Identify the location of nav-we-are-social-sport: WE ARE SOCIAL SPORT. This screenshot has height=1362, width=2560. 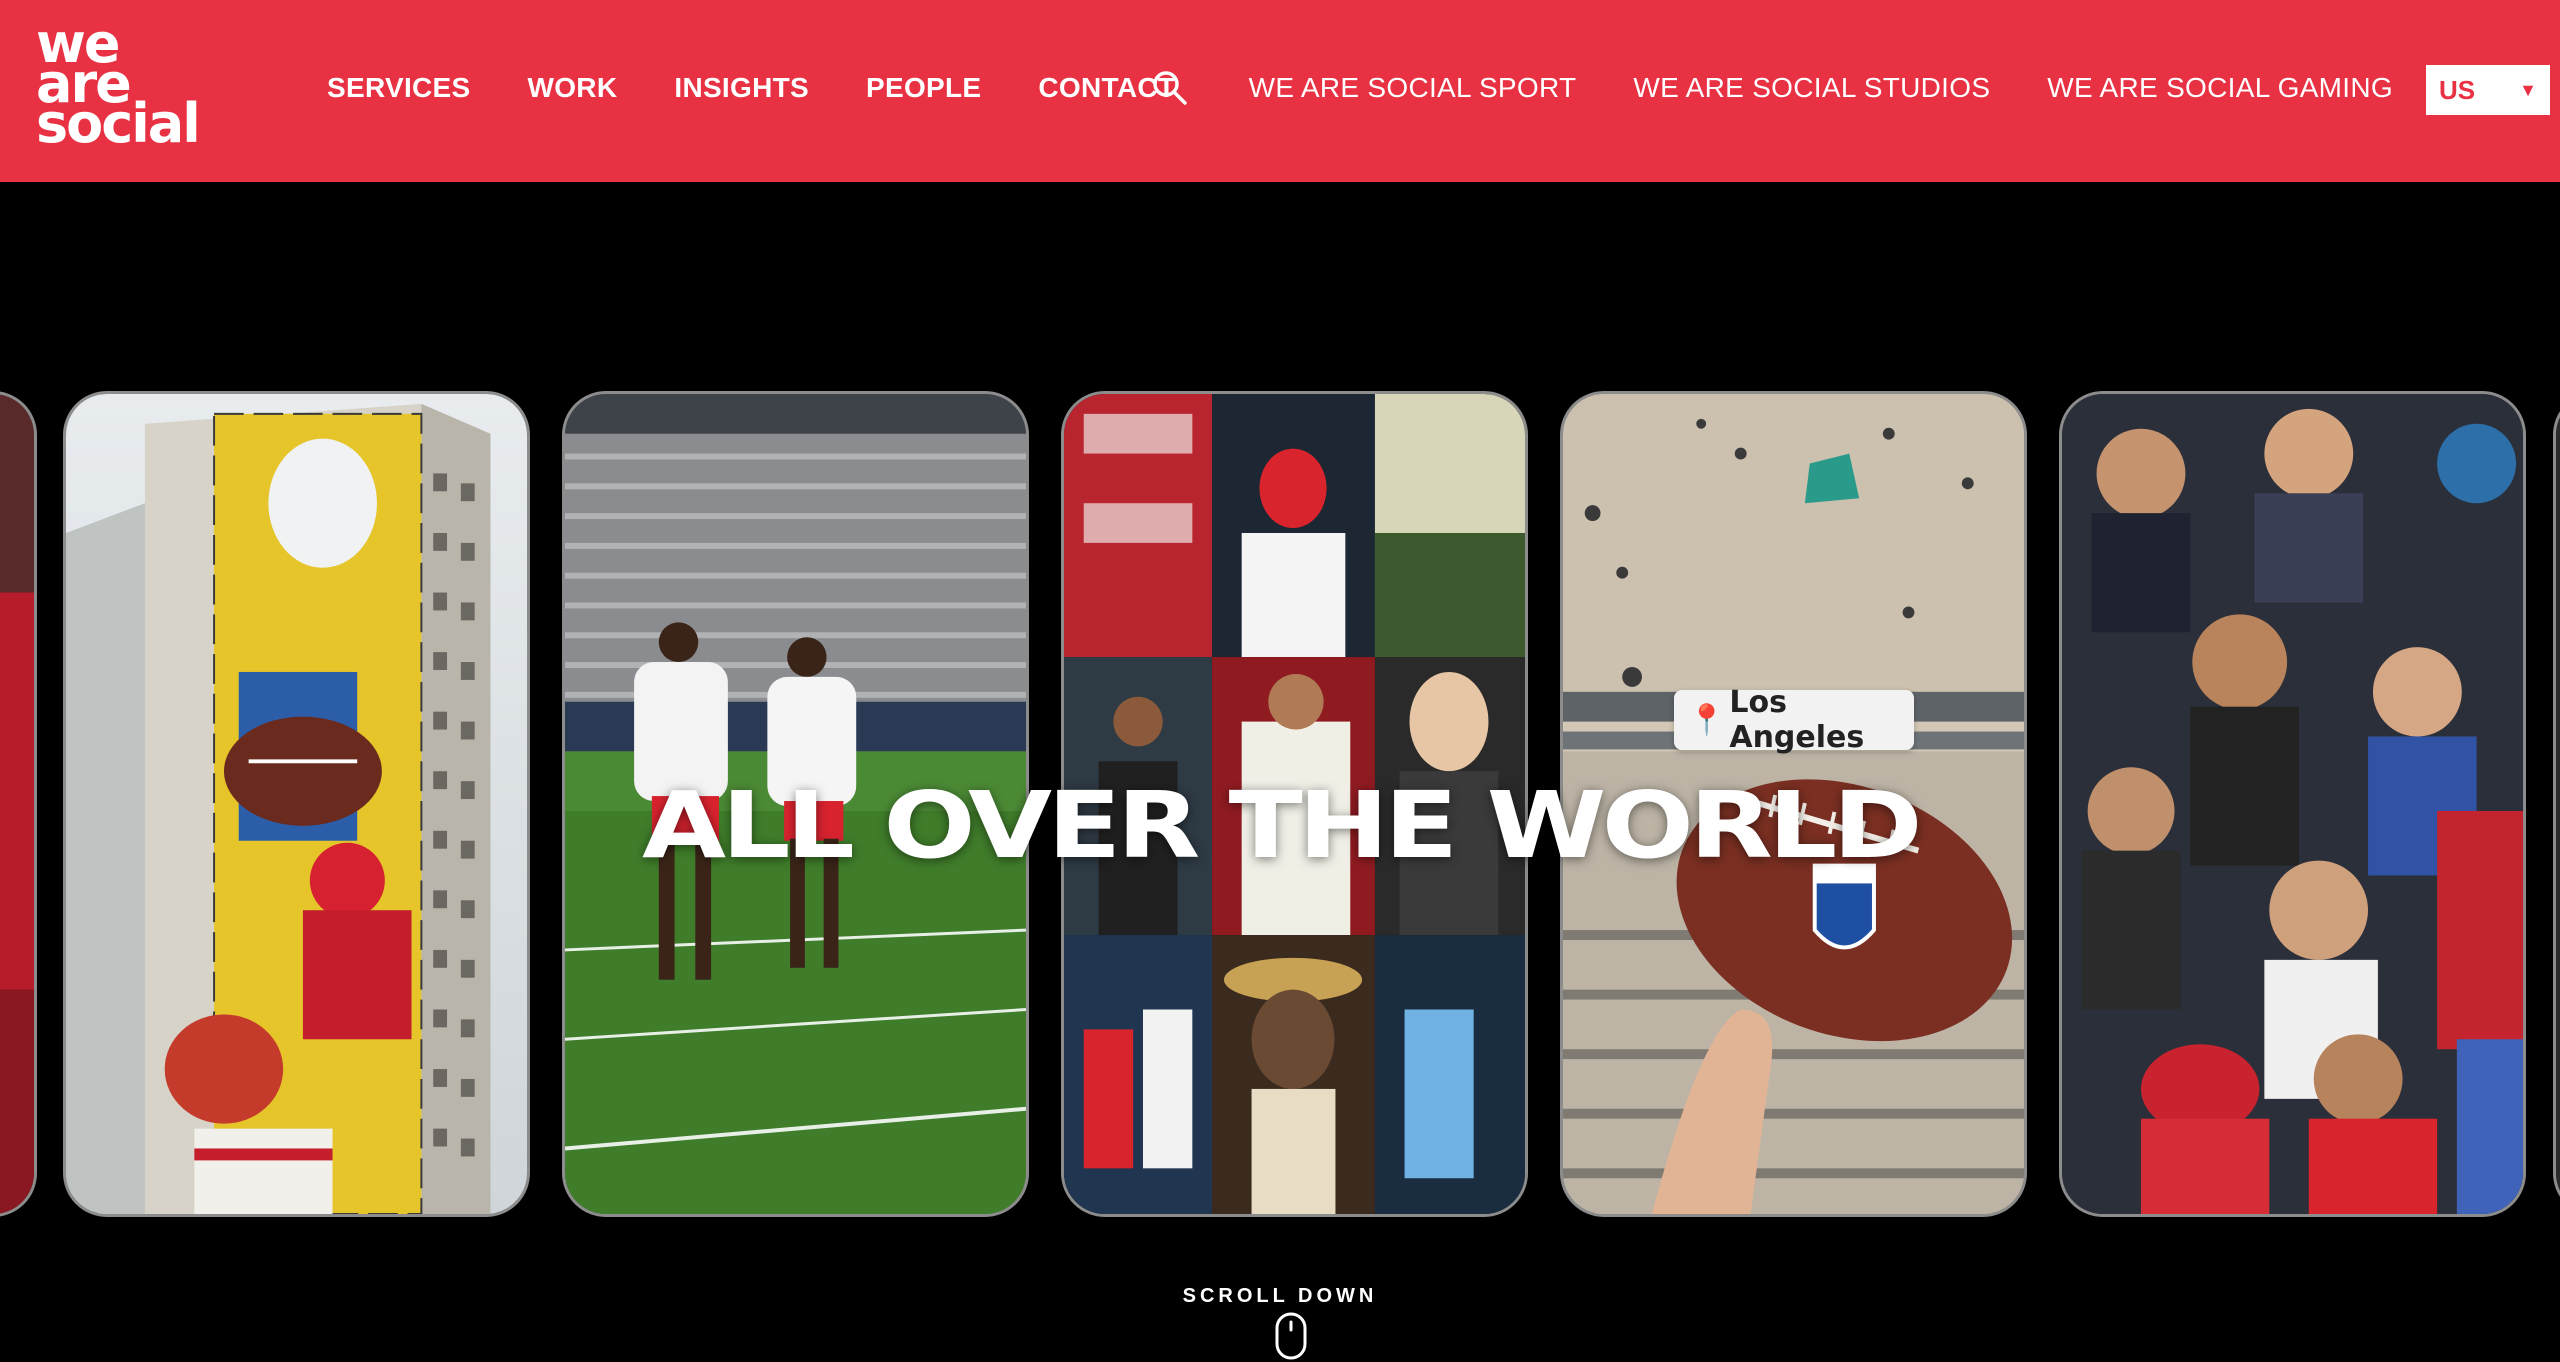
(1413, 88).